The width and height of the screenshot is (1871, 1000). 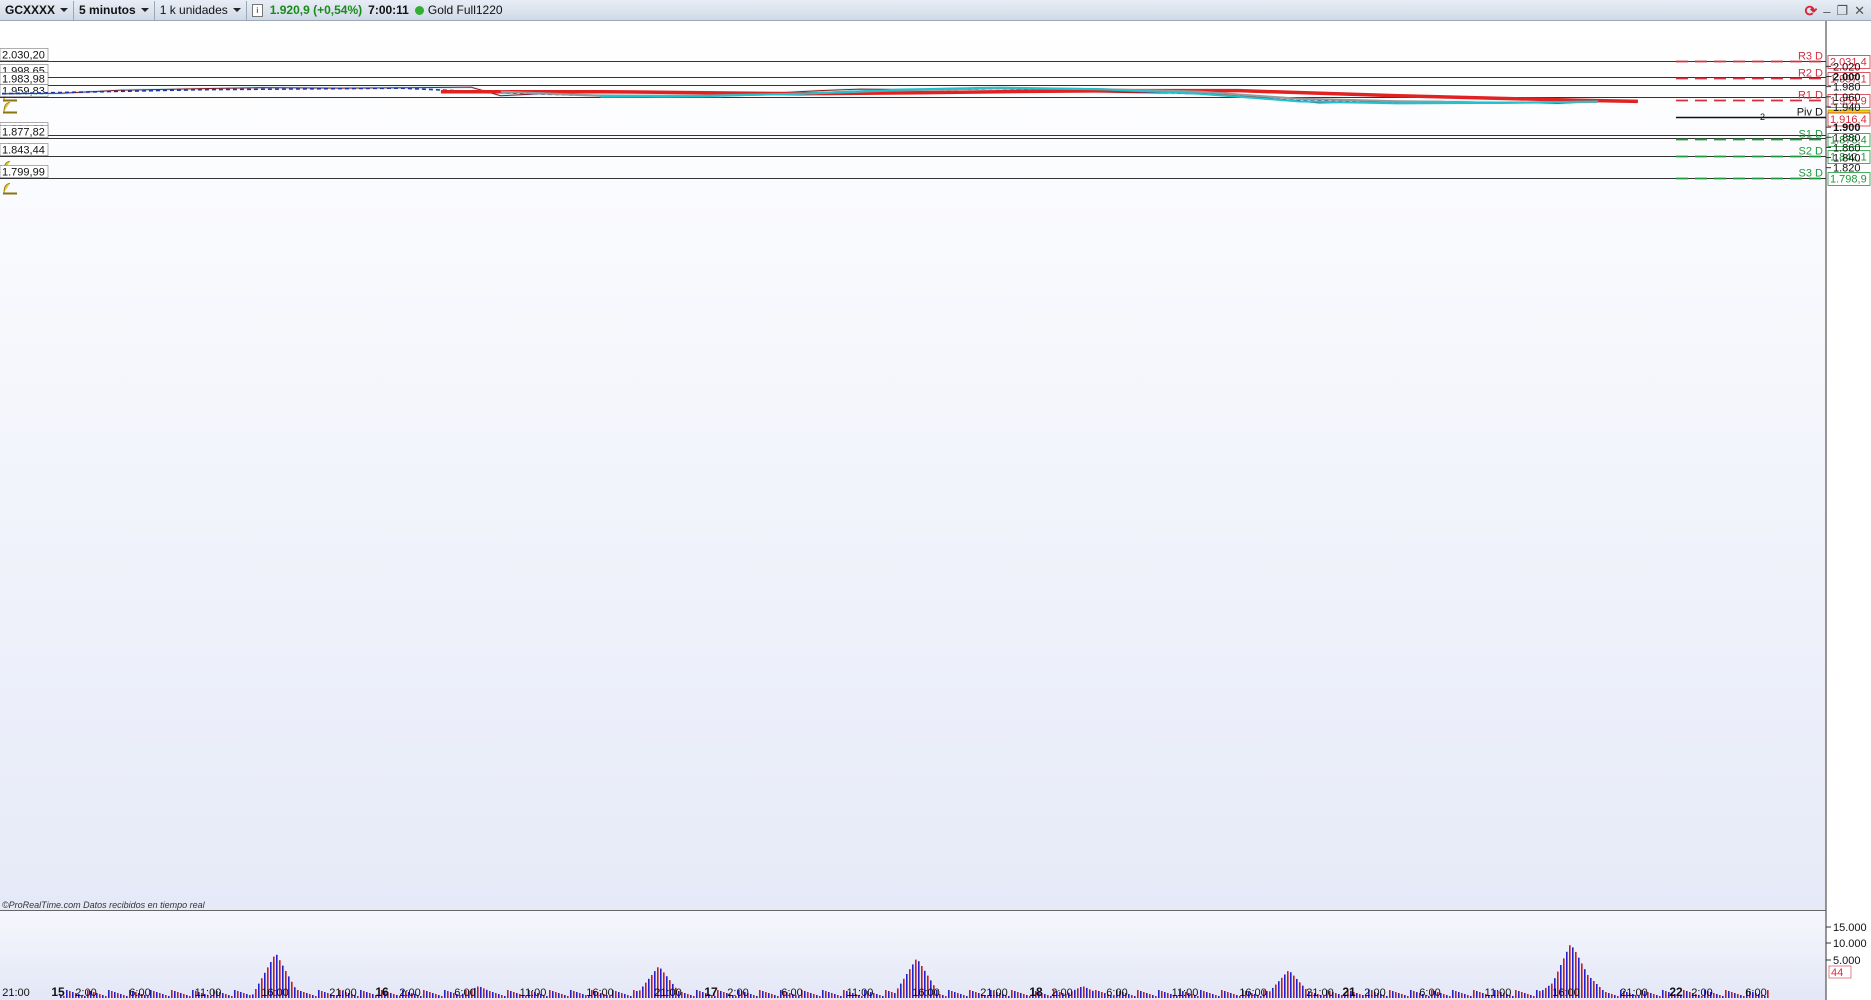 What do you see at coordinates (1811, 11) in the screenshot?
I see `refresh-icon: ⟳` at bounding box center [1811, 11].